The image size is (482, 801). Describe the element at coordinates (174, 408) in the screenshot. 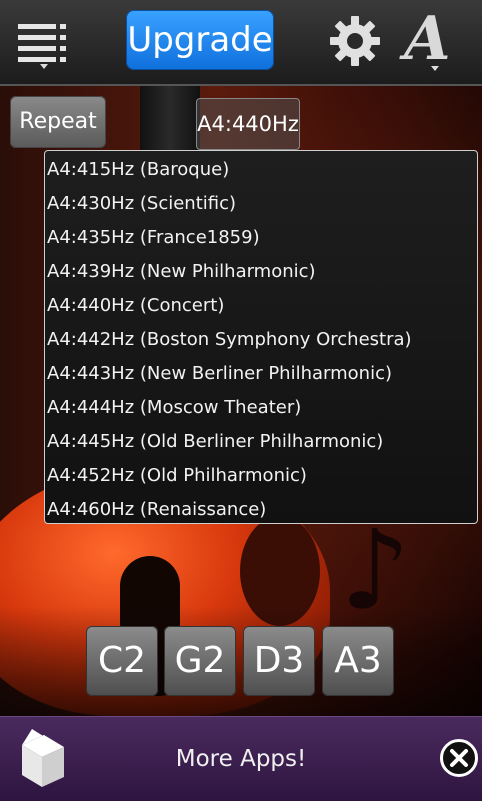

I see `frequency-option: A4:444Hz (Moscow Theater)` at that location.